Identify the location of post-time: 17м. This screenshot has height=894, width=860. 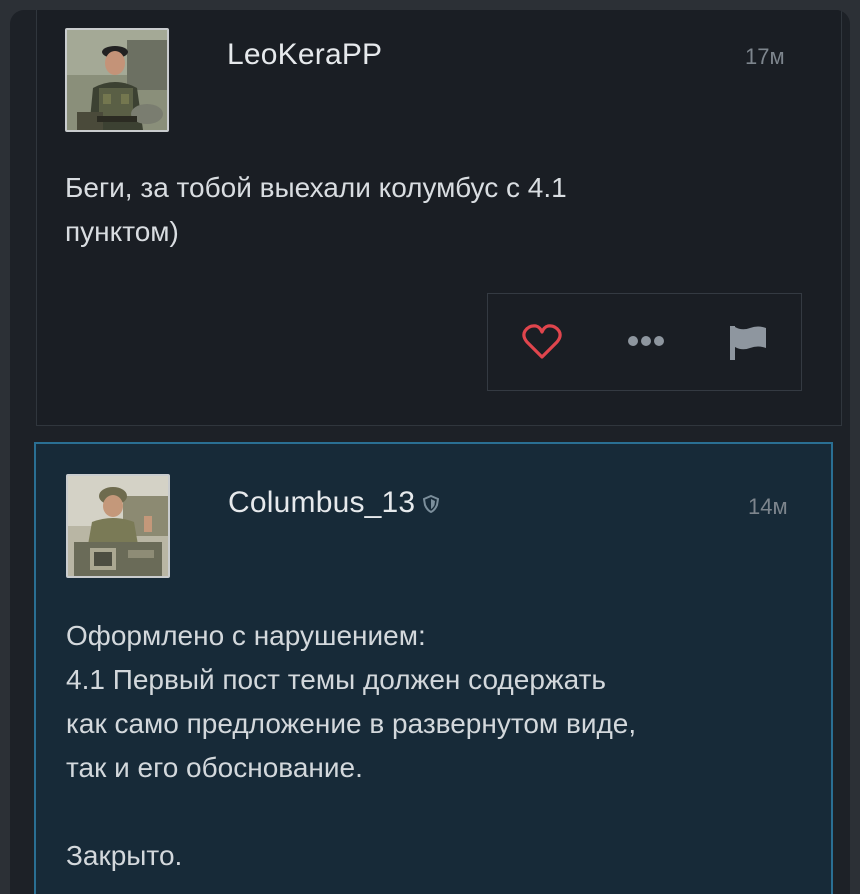
(765, 56).